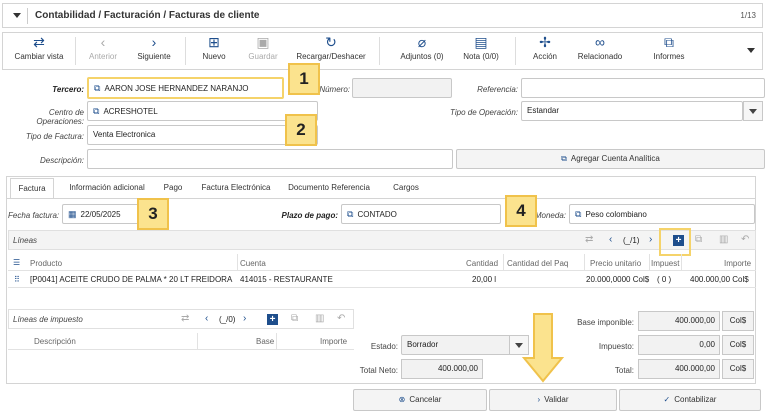  Describe the element at coordinates (553, 400) in the screenshot. I see `validate-button: › Validar` at that location.